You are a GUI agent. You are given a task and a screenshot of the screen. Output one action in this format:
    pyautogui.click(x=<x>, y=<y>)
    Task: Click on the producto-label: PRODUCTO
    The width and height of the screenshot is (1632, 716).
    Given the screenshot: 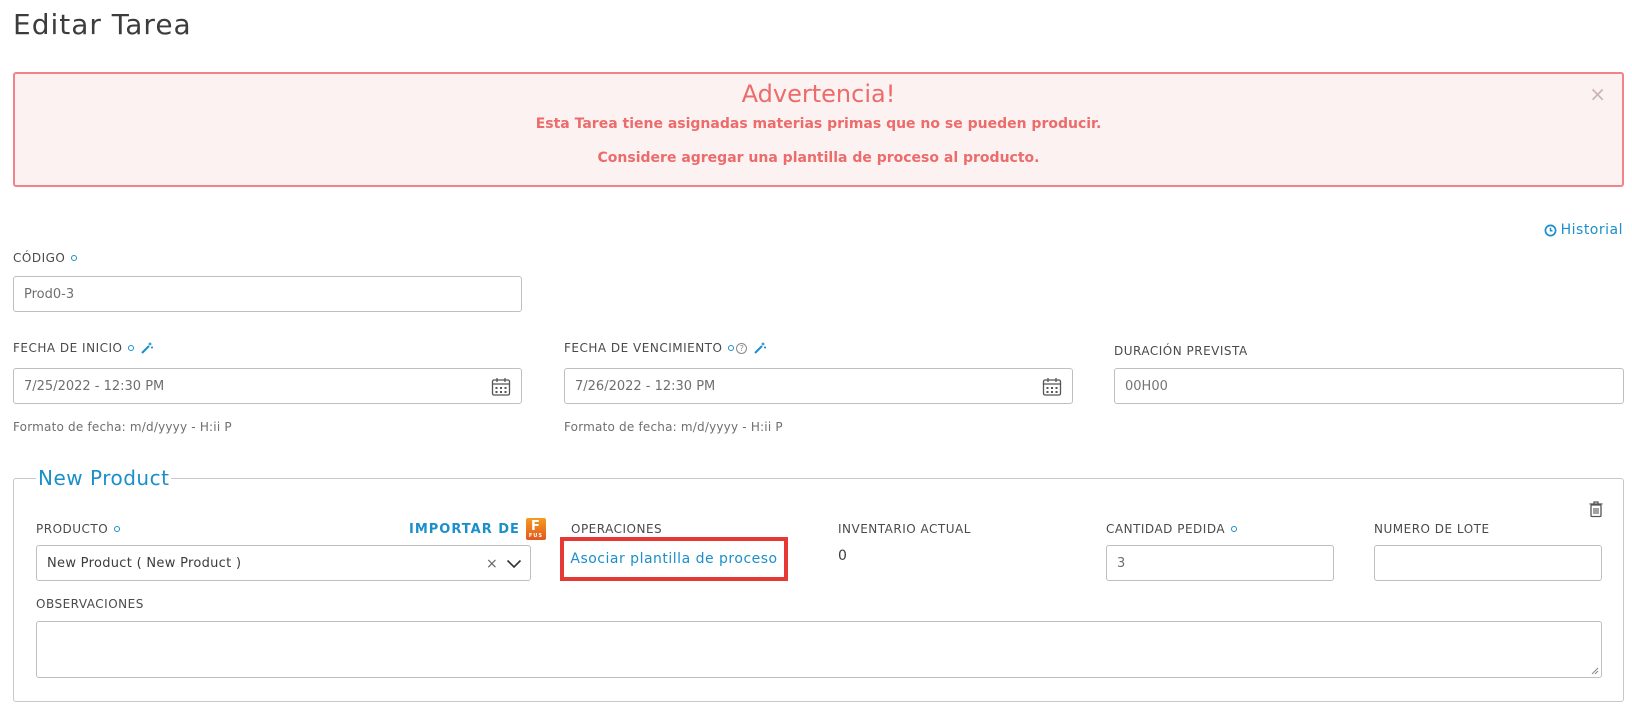 What is the action you would take?
    pyautogui.click(x=78, y=529)
    